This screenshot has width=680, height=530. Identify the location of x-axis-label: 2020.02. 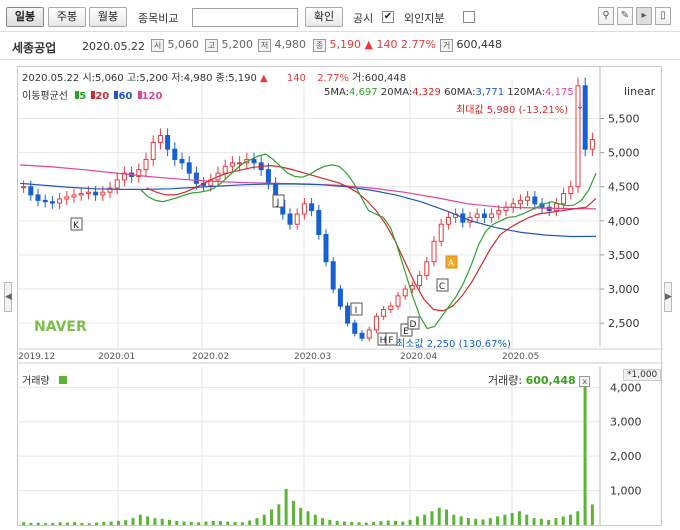
(210, 357).